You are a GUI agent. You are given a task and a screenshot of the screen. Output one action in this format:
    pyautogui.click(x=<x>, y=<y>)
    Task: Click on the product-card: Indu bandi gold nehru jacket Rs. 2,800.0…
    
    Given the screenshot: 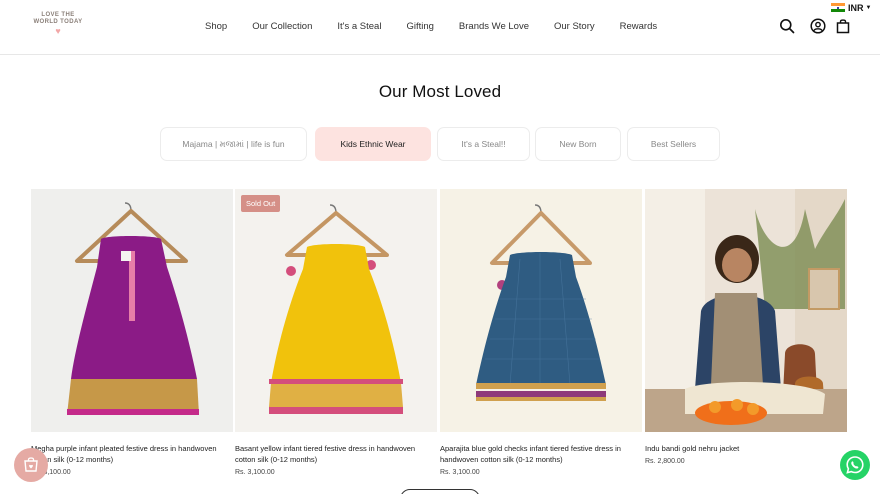 What is the action you would take?
    pyautogui.click(x=746, y=327)
    